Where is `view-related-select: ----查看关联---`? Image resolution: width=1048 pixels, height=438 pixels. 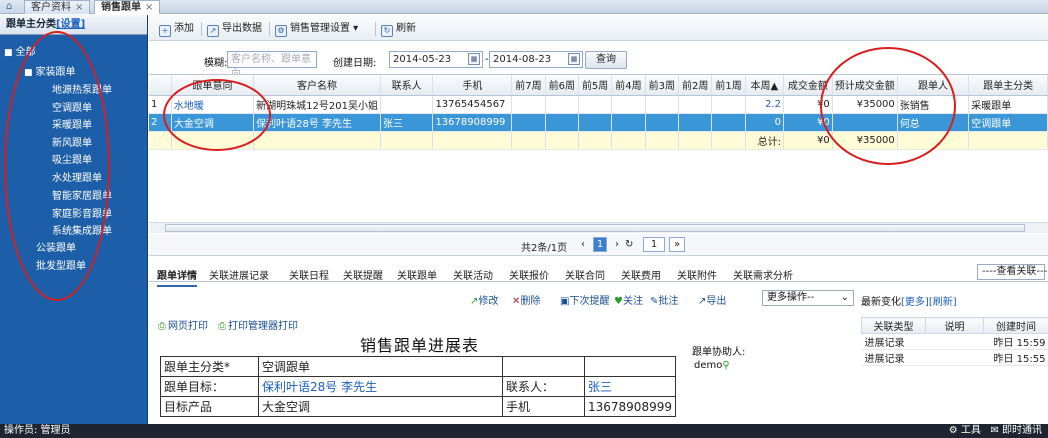
view-related-select: ----查看关联--- is located at coordinates (1012, 272).